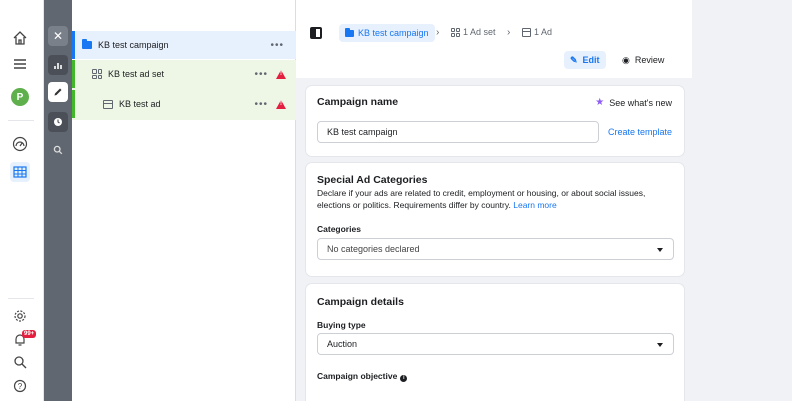  What do you see at coordinates (22, 200) in the screenshot?
I see `global-nav-rail: P 99+ ?` at bounding box center [22, 200].